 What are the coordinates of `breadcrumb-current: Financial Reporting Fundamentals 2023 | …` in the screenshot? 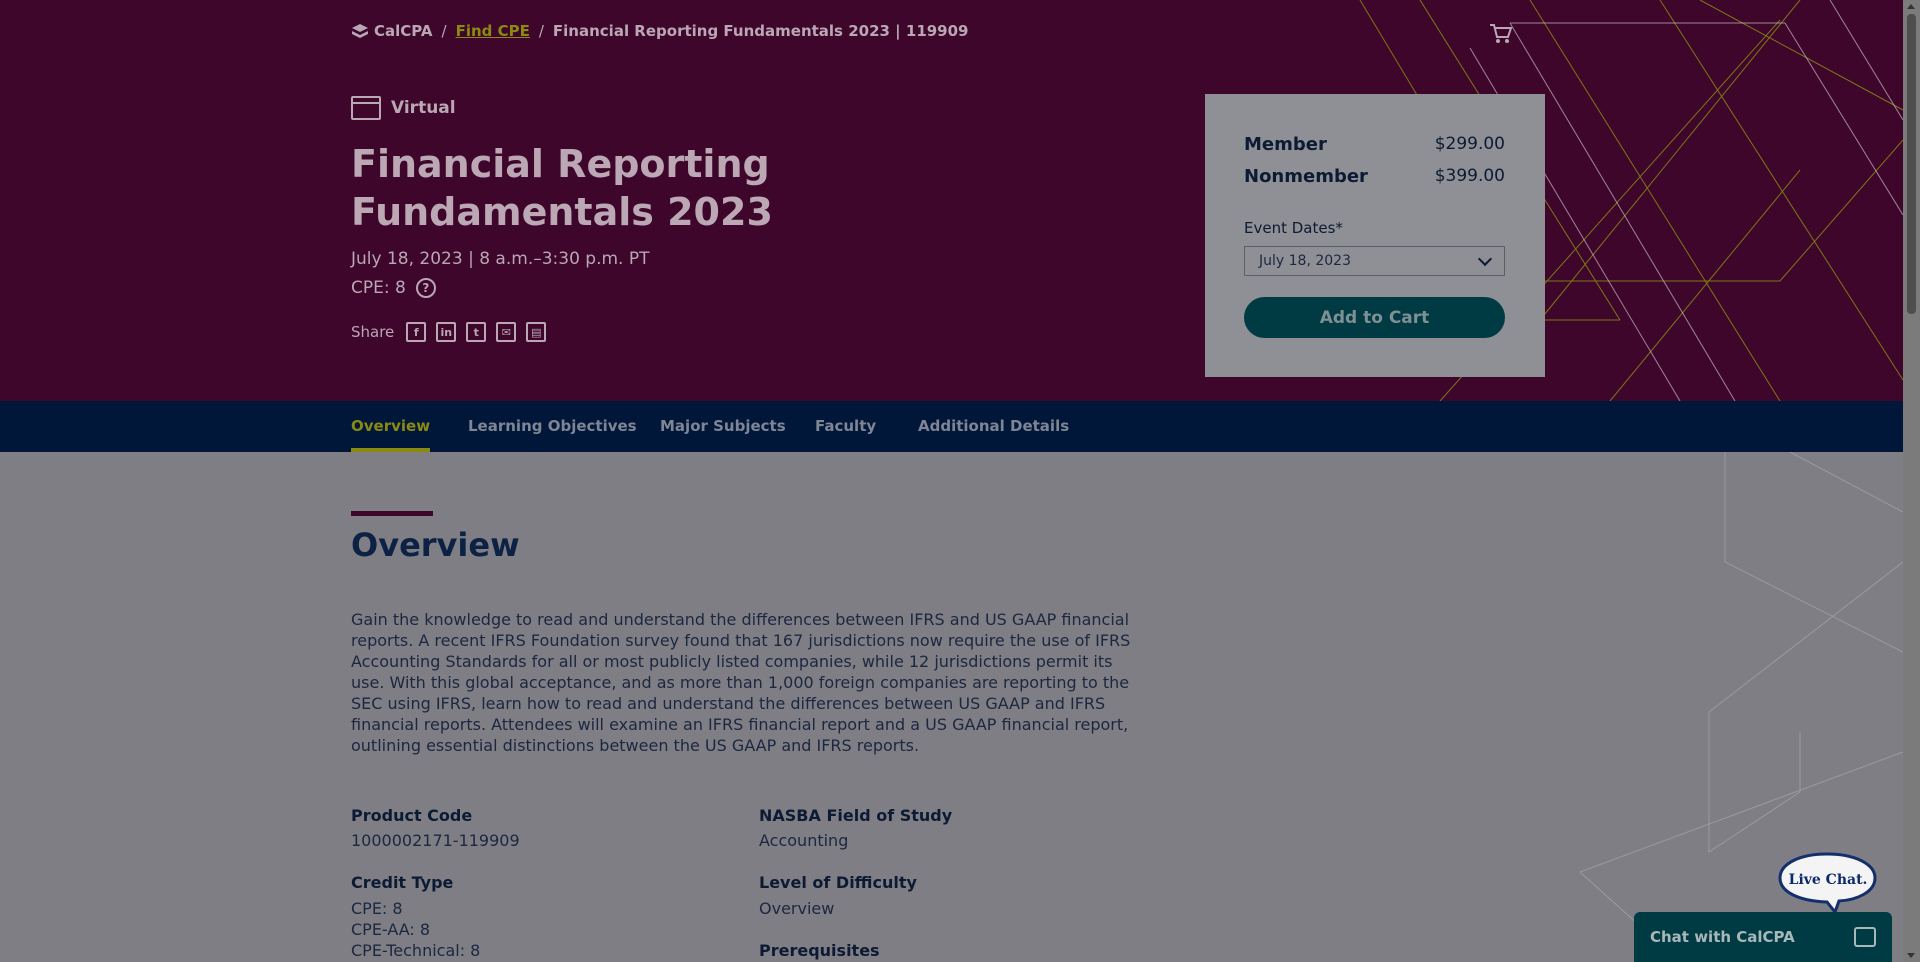 It's located at (760, 31).